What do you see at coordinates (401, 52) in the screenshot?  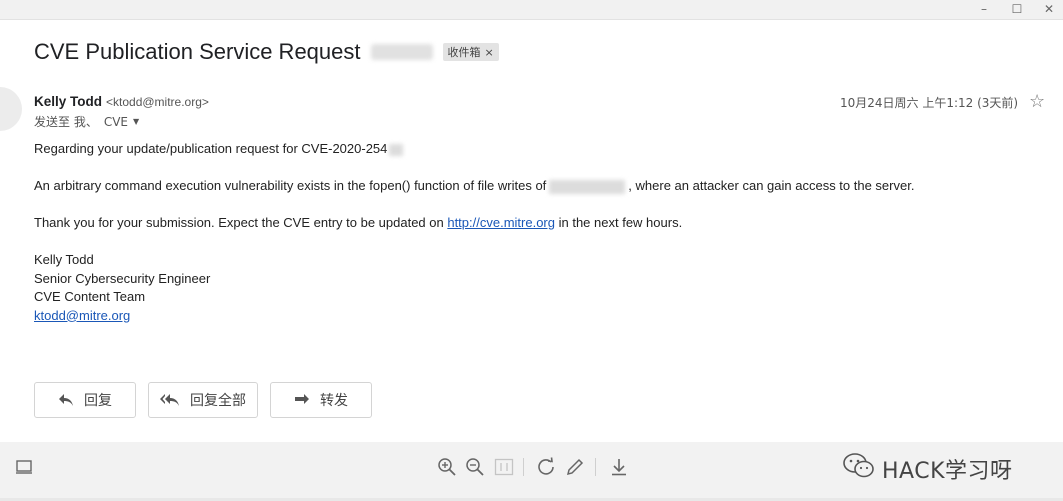 I see `redacted-subject-part` at bounding box center [401, 52].